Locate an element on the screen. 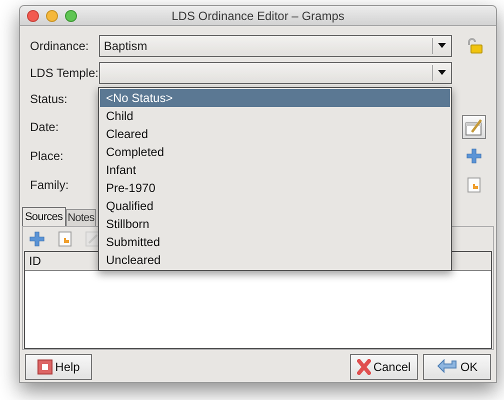  field-label: Family: is located at coordinates (50, 185).